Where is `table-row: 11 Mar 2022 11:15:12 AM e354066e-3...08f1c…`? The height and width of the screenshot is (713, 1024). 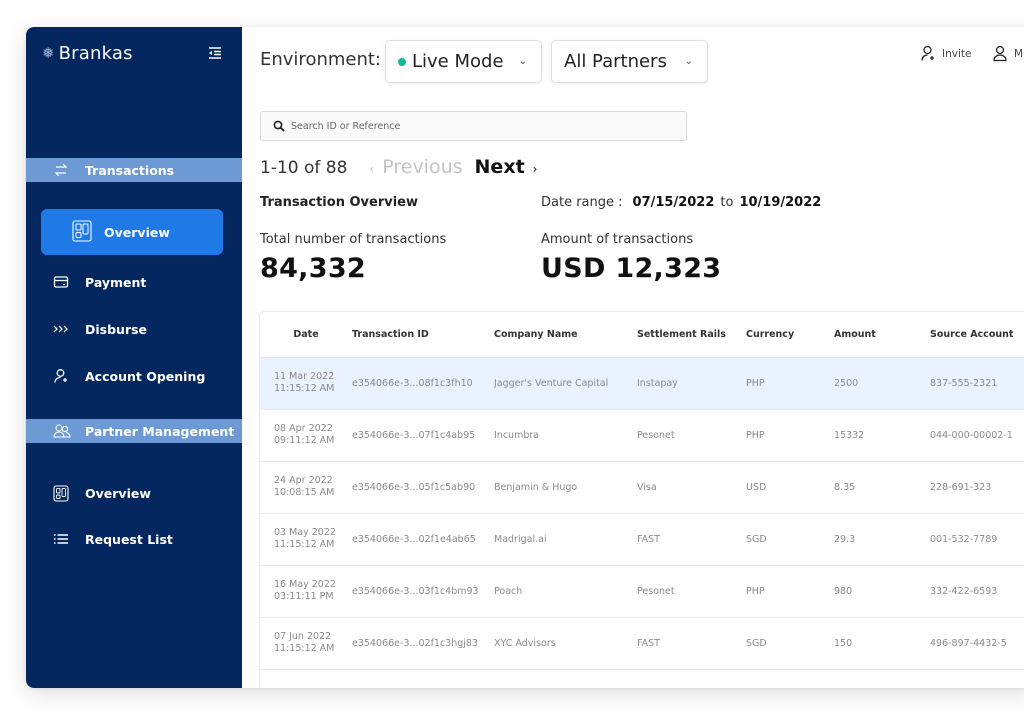 table-row: 11 Mar 2022 11:15:12 AM e354066e-3...08f1c… is located at coordinates (642, 383).